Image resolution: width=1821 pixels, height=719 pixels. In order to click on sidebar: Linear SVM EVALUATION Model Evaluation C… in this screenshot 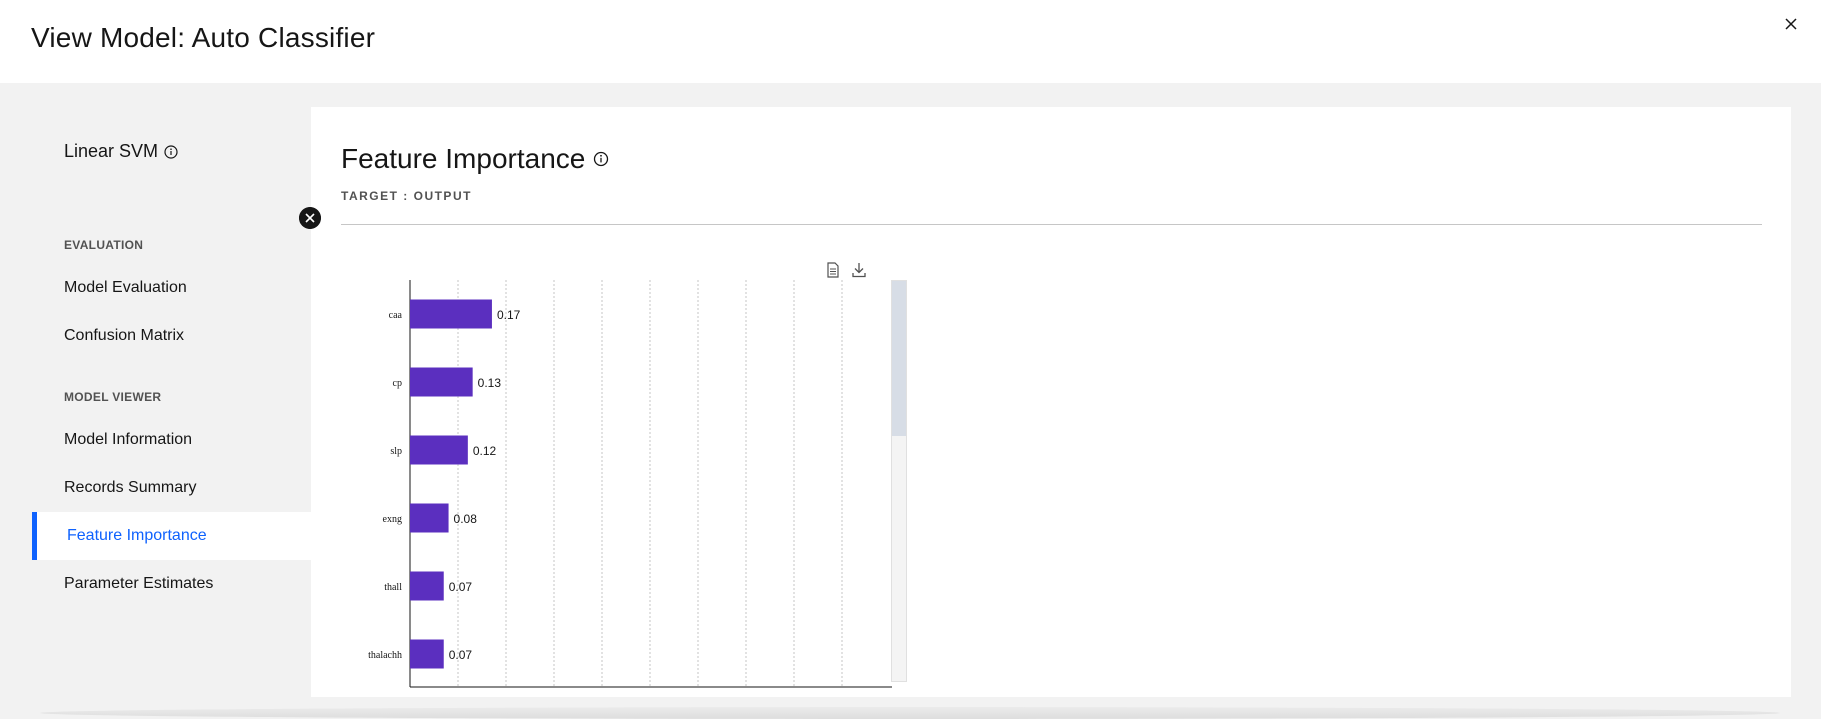, I will do `click(155, 393)`.